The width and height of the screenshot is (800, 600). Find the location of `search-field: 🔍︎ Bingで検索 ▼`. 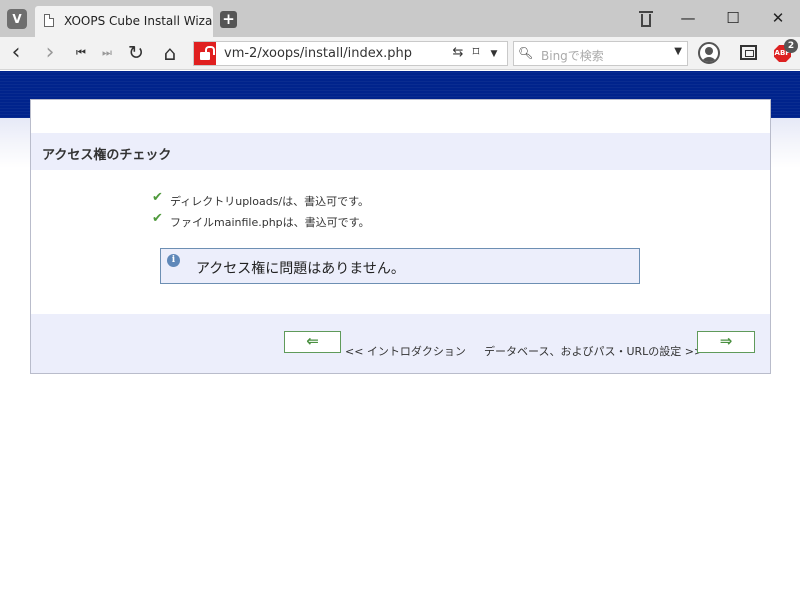

search-field: 🔍︎ Bingで検索 ▼ is located at coordinates (600, 53).